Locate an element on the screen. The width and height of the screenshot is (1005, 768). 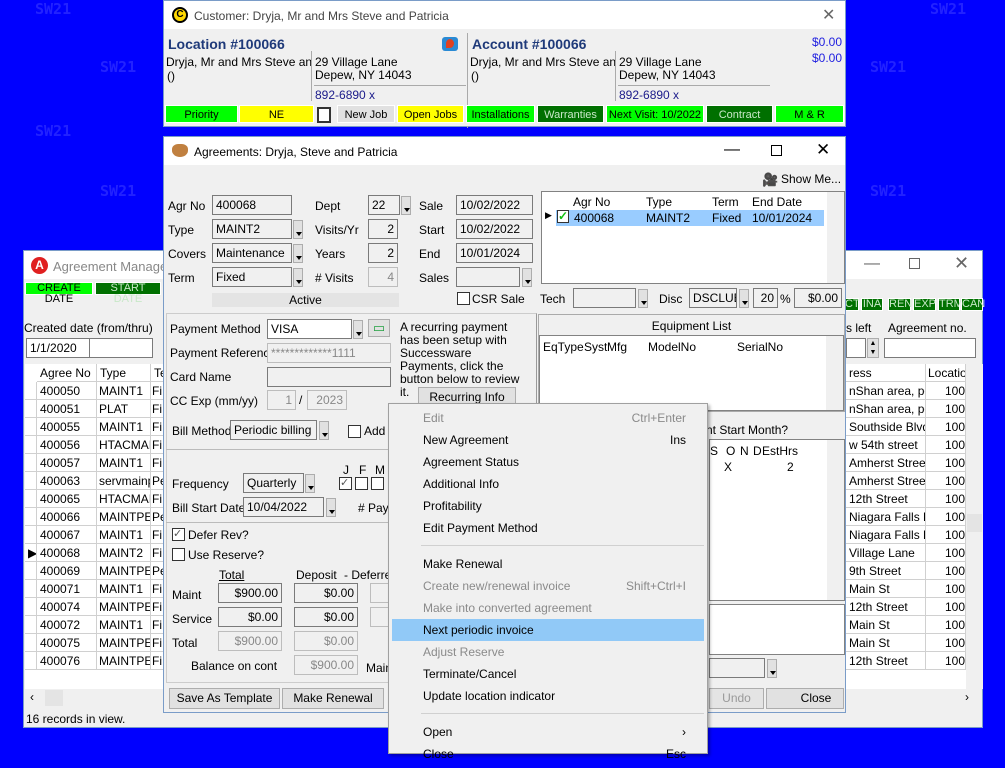
payment-method-dropdown is located at coordinates (358, 329).